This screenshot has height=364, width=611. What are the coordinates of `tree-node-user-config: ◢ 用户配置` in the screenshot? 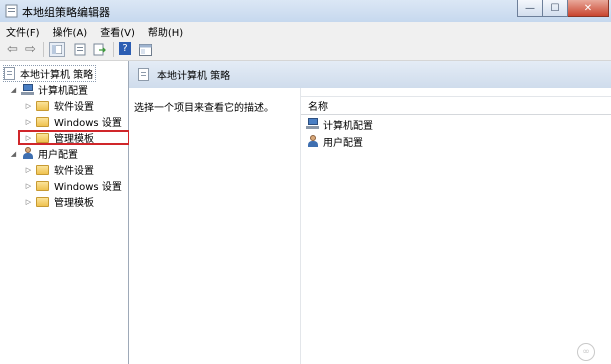 It's located at (43, 153).